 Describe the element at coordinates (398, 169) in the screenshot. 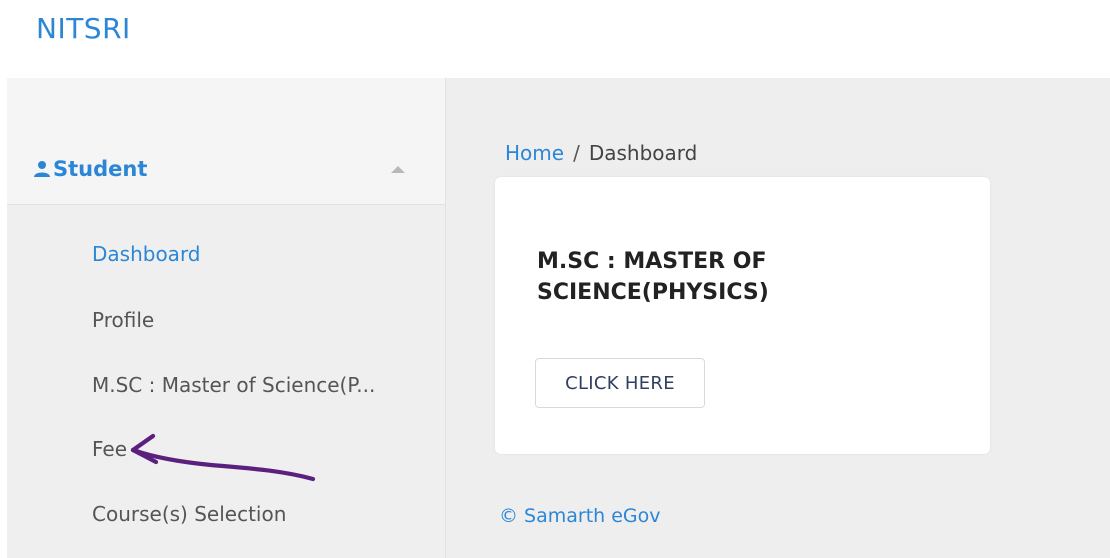

I see `caret-up-icon` at that location.